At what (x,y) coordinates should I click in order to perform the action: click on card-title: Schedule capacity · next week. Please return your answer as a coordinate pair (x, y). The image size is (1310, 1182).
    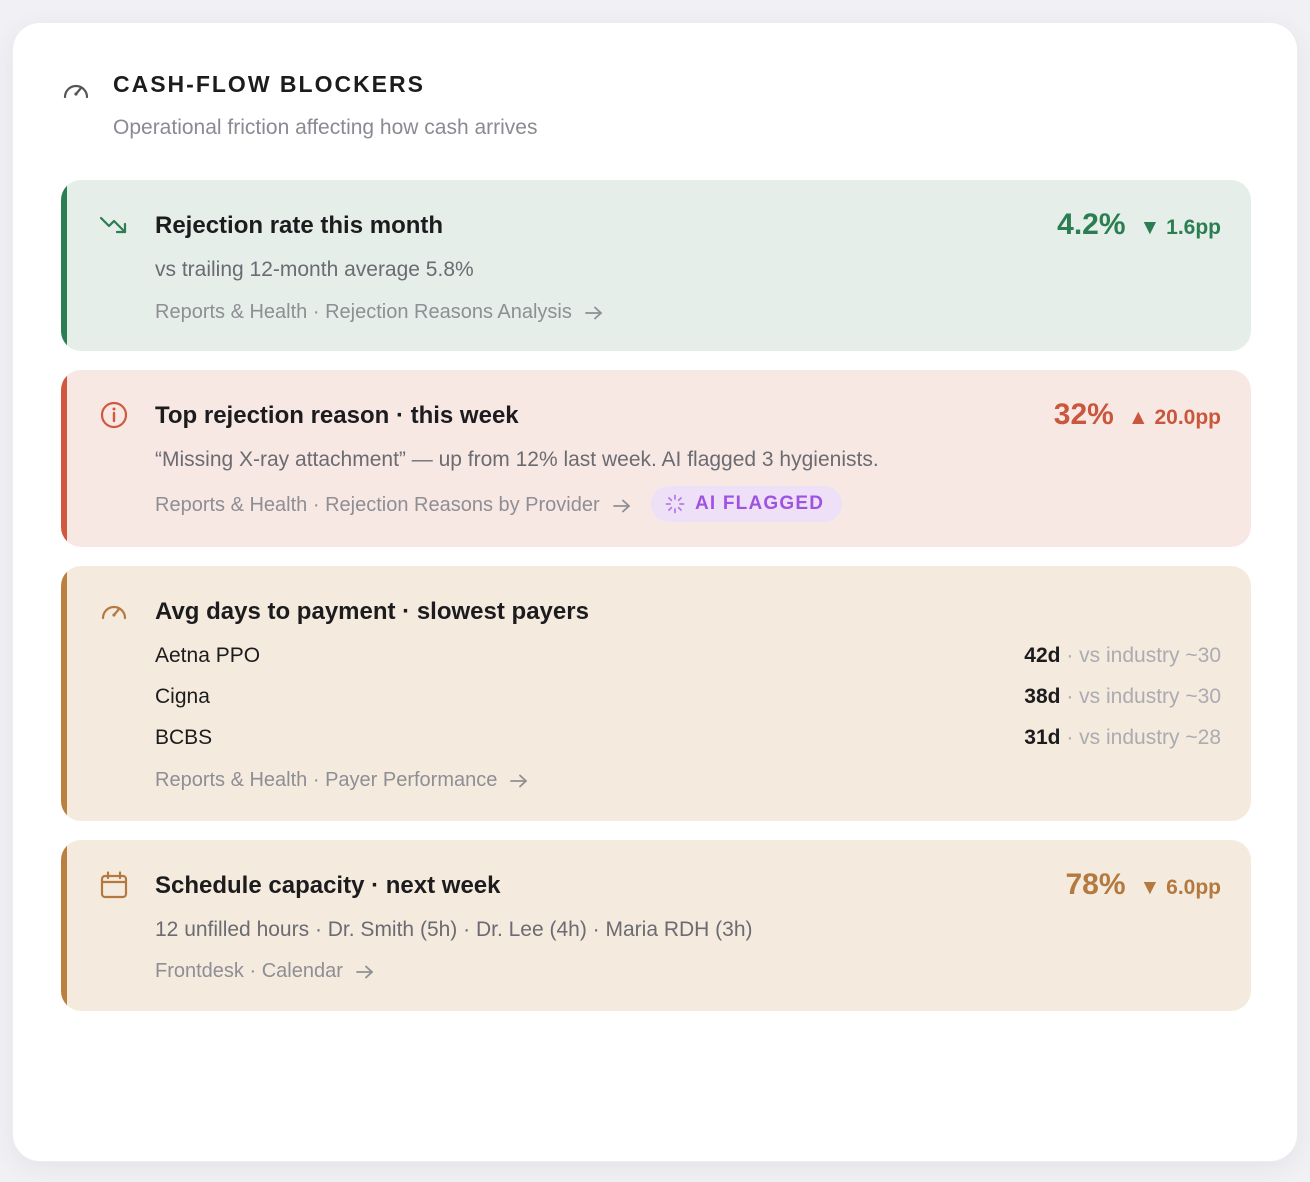
    Looking at the image, I should click on (328, 885).